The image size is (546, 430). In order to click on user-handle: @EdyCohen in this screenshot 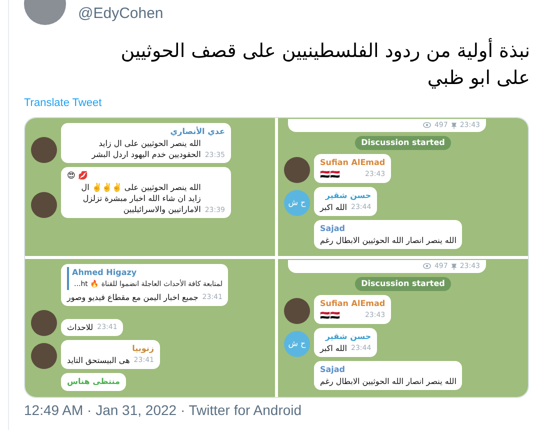, I will do `click(121, 14)`.